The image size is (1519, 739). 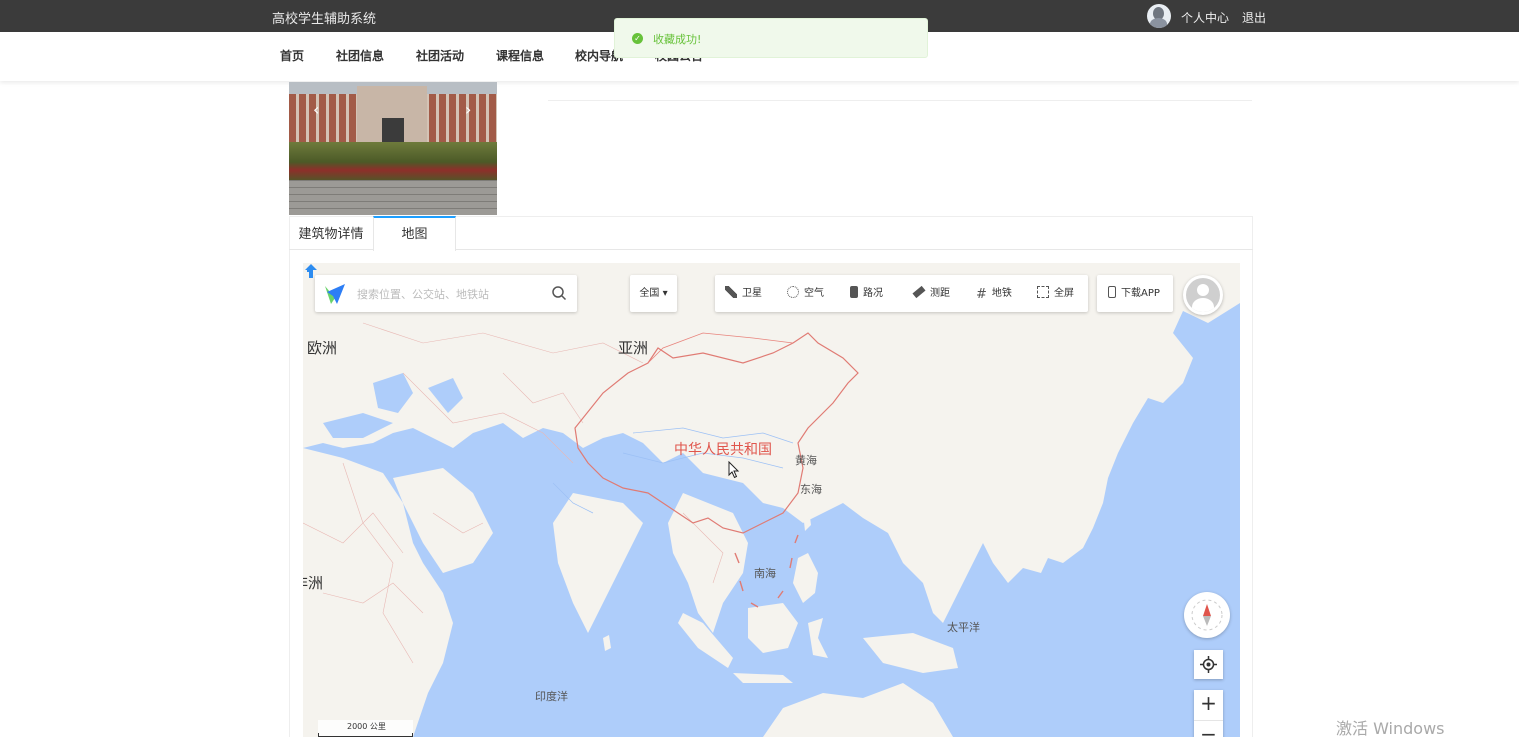 What do you see at coordinates (313, 583) in the screenshot?
I see `map-label-africa: 非洲` at bounding box center [313, 583].